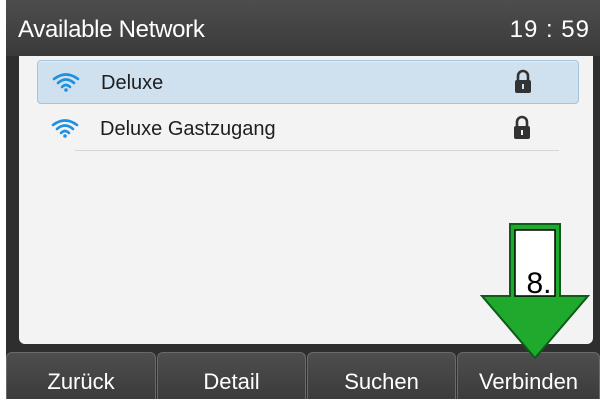 This screenshot has height=411, width=600. Describe the element at coordinates (549, 29) in the screenshot. I see `clock: 19 : 59` at that location.